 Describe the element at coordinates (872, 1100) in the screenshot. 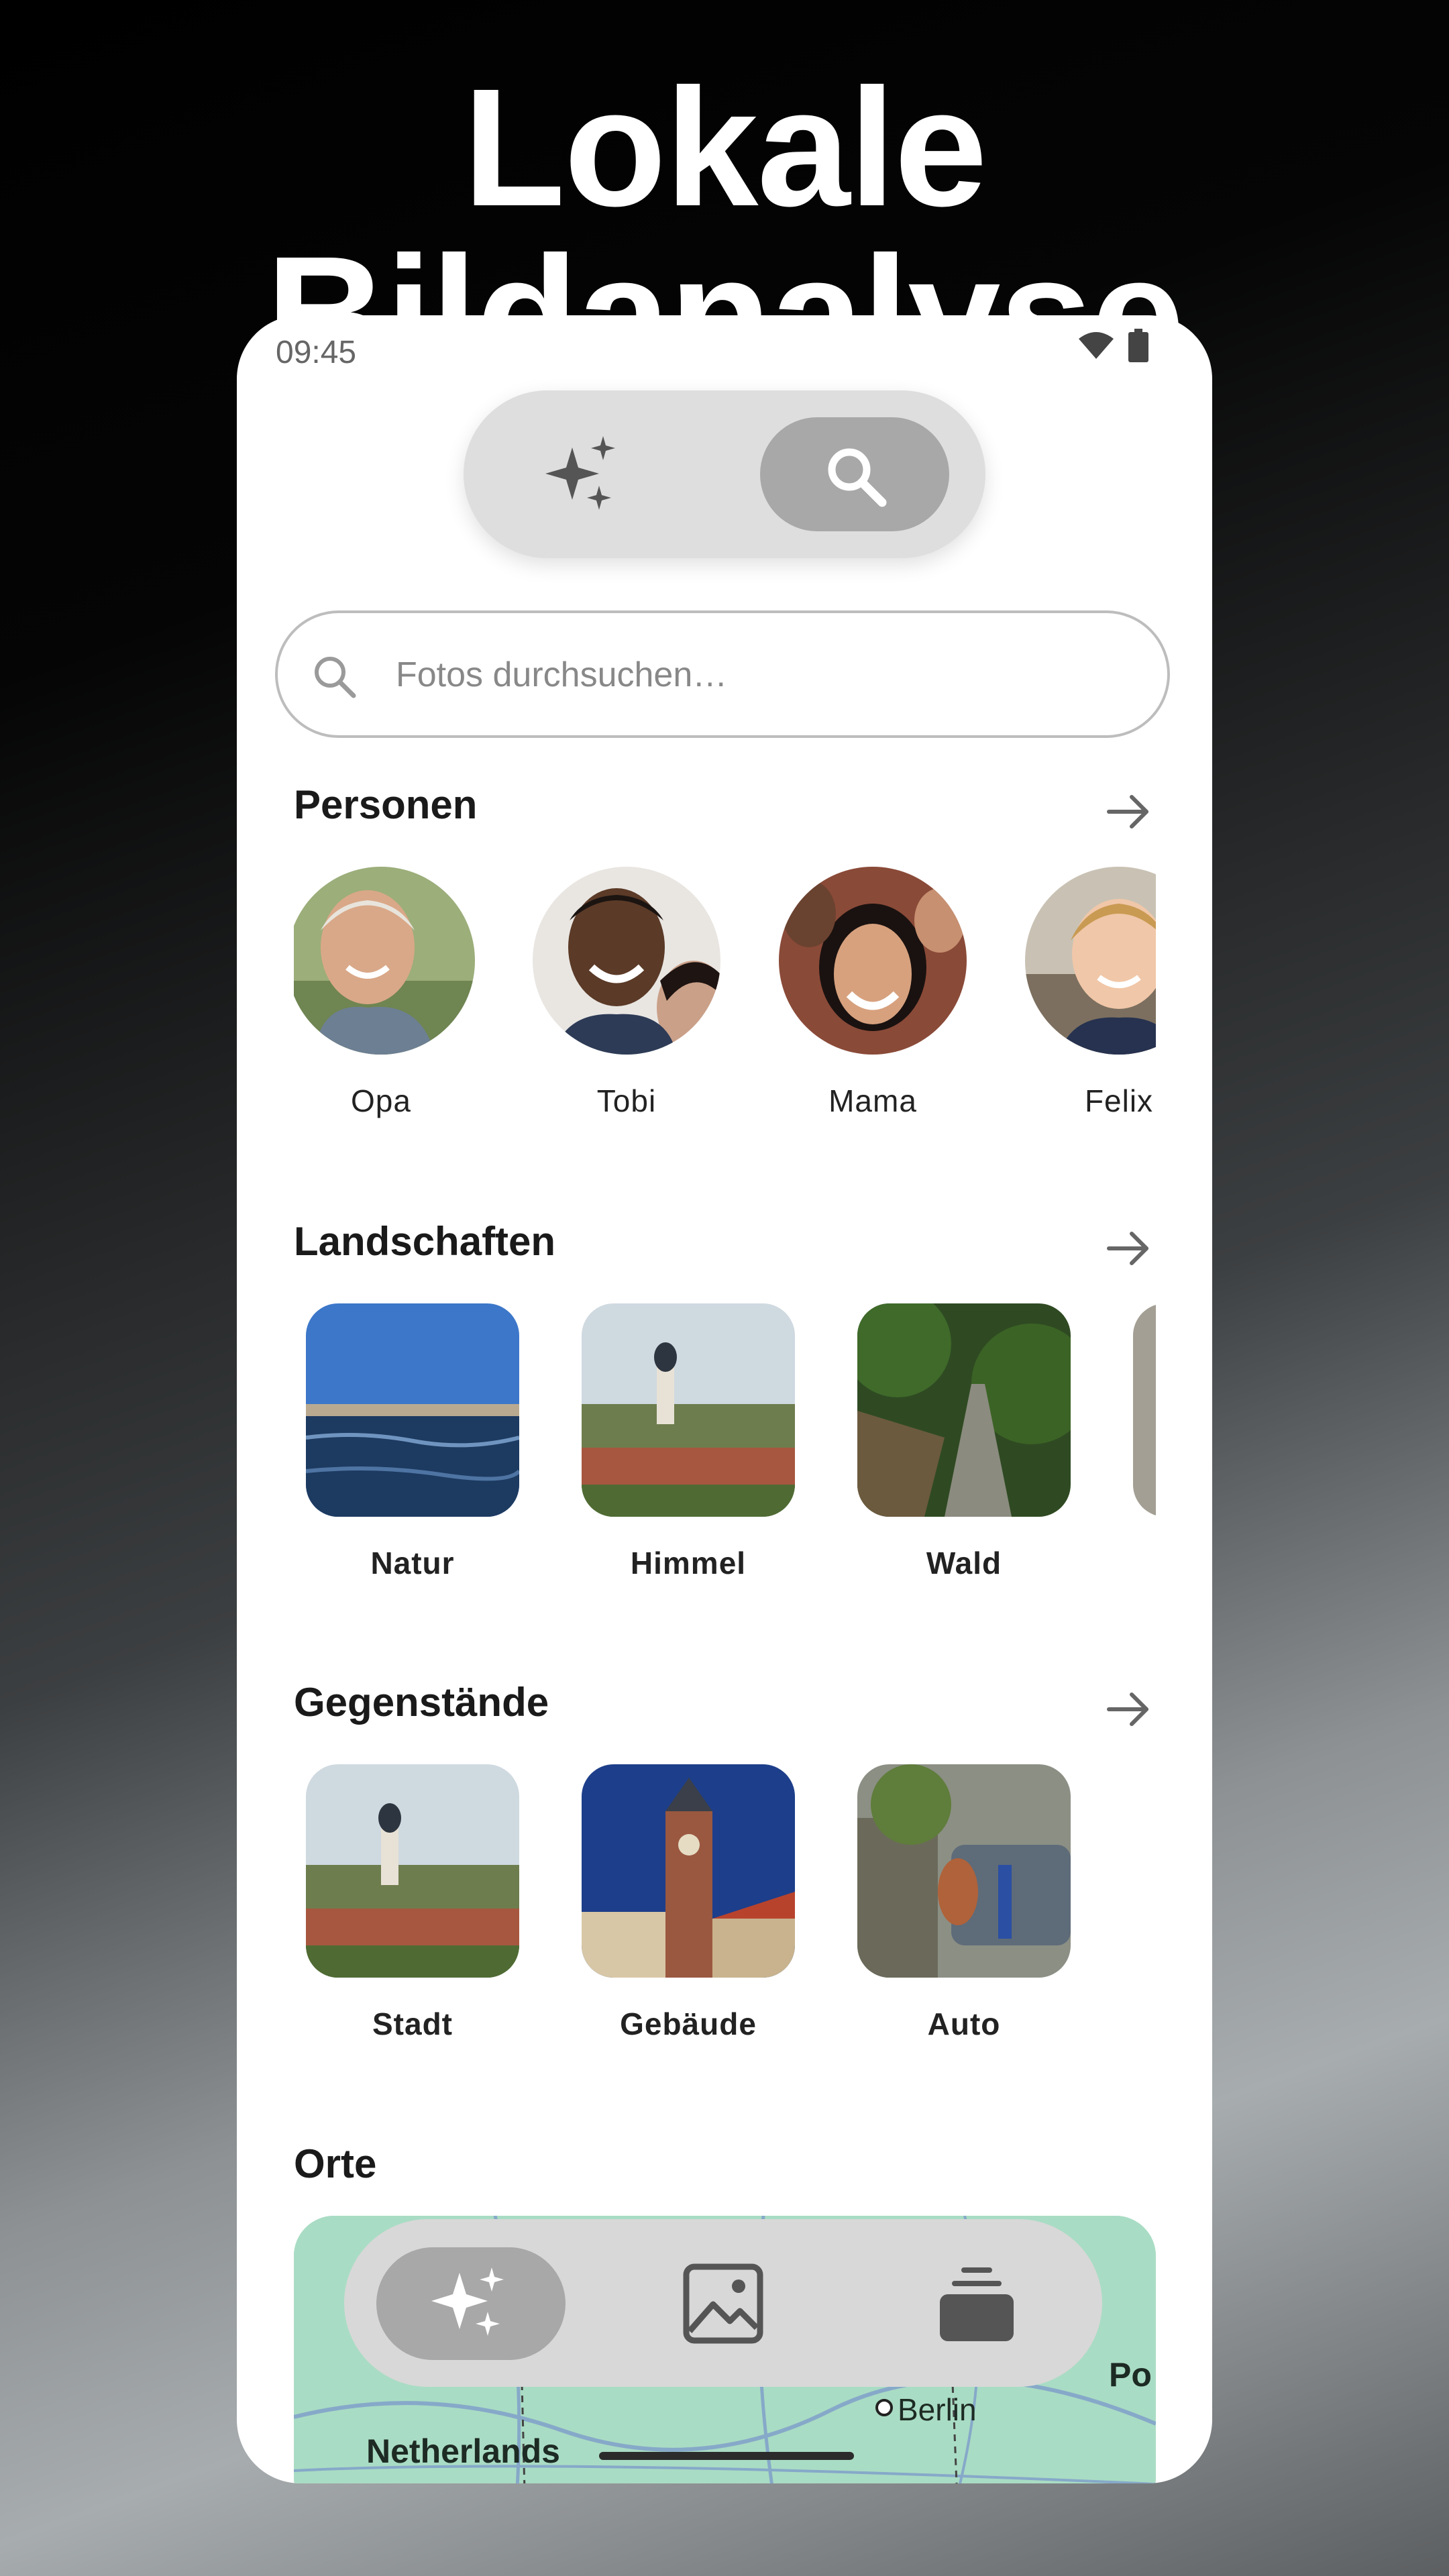

I see `person-label: Mama` at that location.